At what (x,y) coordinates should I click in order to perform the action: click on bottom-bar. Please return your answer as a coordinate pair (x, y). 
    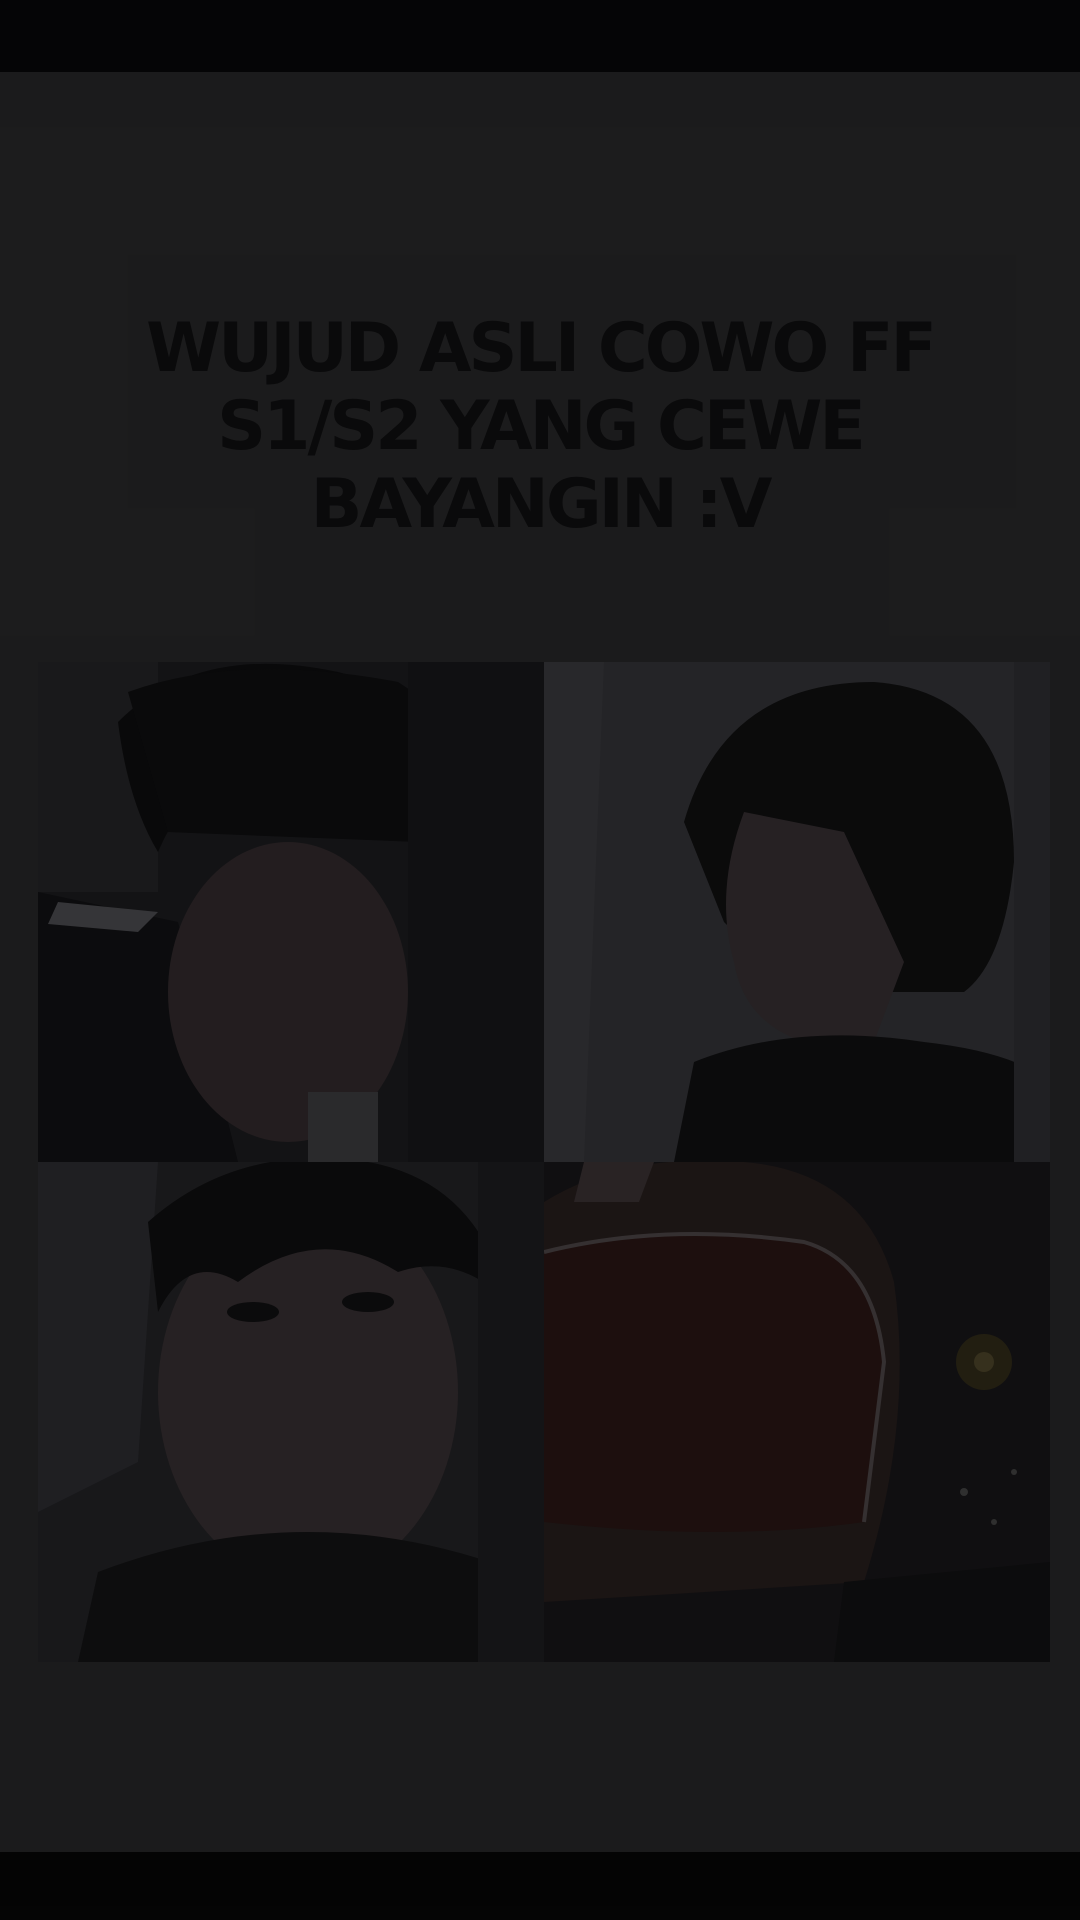
    Looking at the image, I should click on (540, 1886).